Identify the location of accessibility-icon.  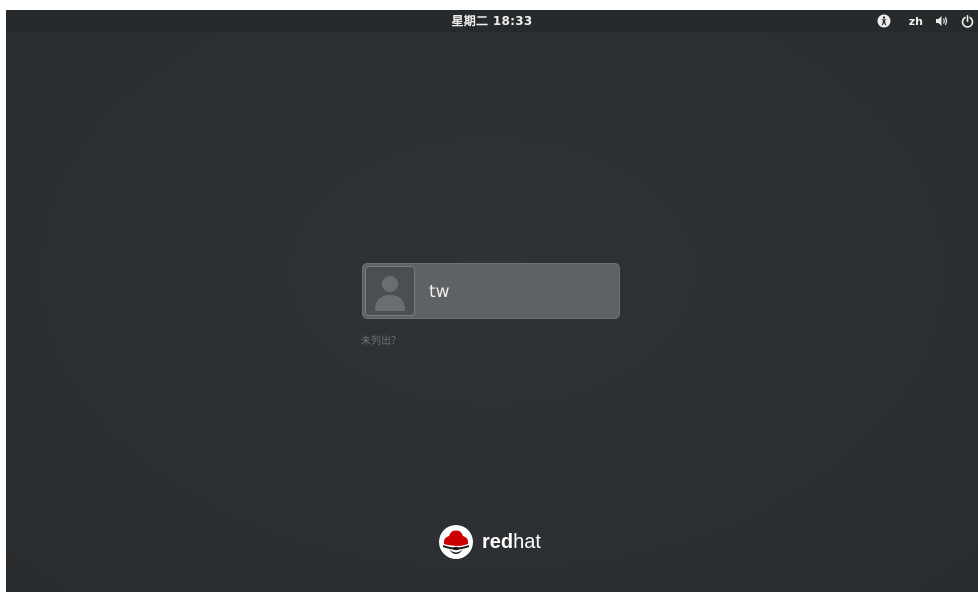
(884, 21).